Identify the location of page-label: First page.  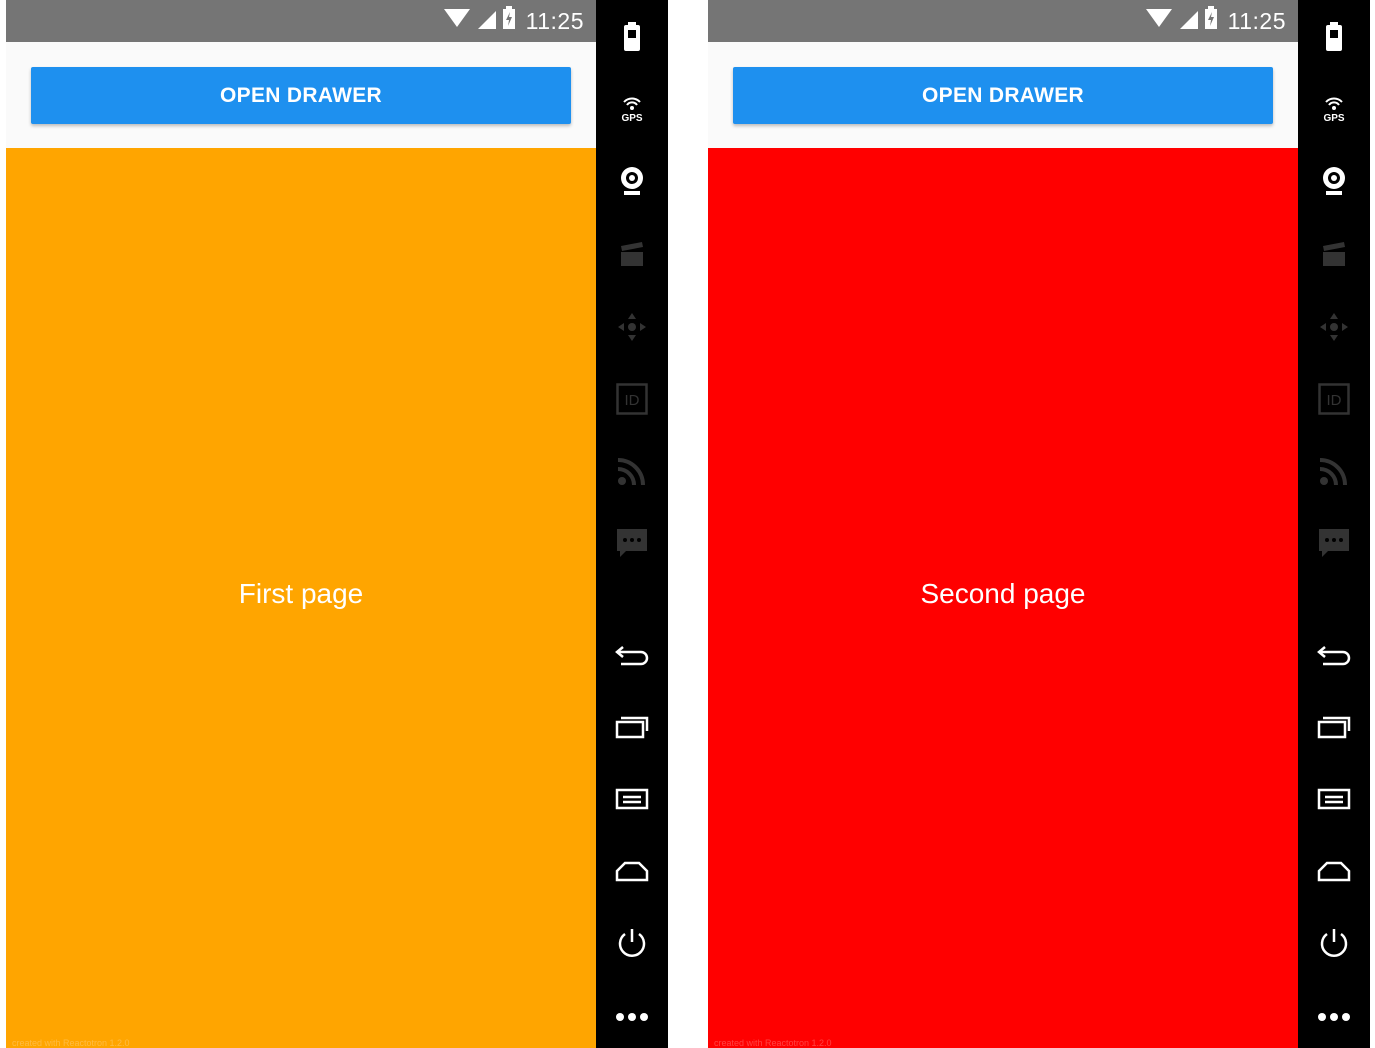
(301, 593).